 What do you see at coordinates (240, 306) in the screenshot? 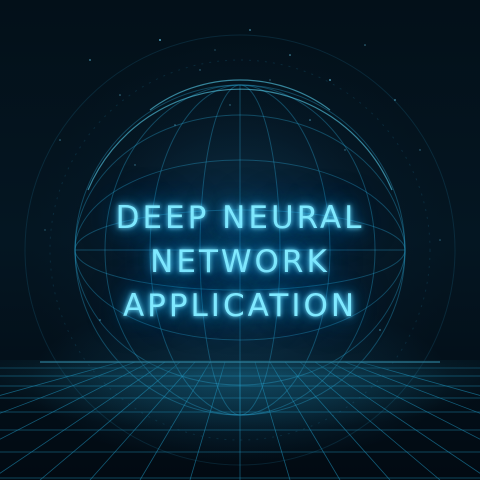
I see `title-line-3: APPLICATION` at bounding box center [240, 306].